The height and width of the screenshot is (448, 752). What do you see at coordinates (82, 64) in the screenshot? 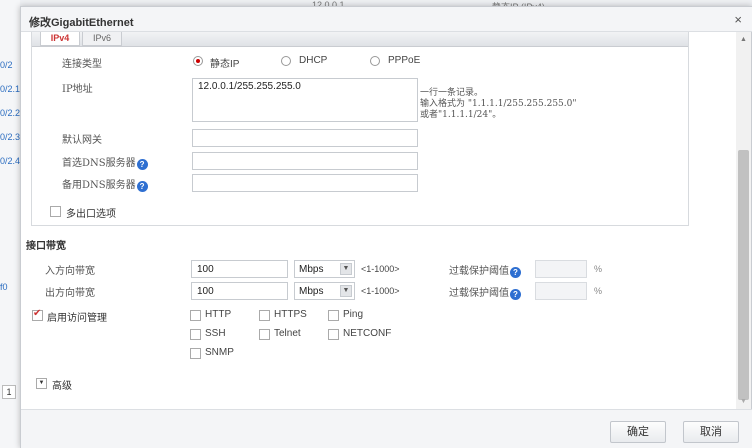
I see `connection-type-label: 连接类型` at bounding box center [82, 64].